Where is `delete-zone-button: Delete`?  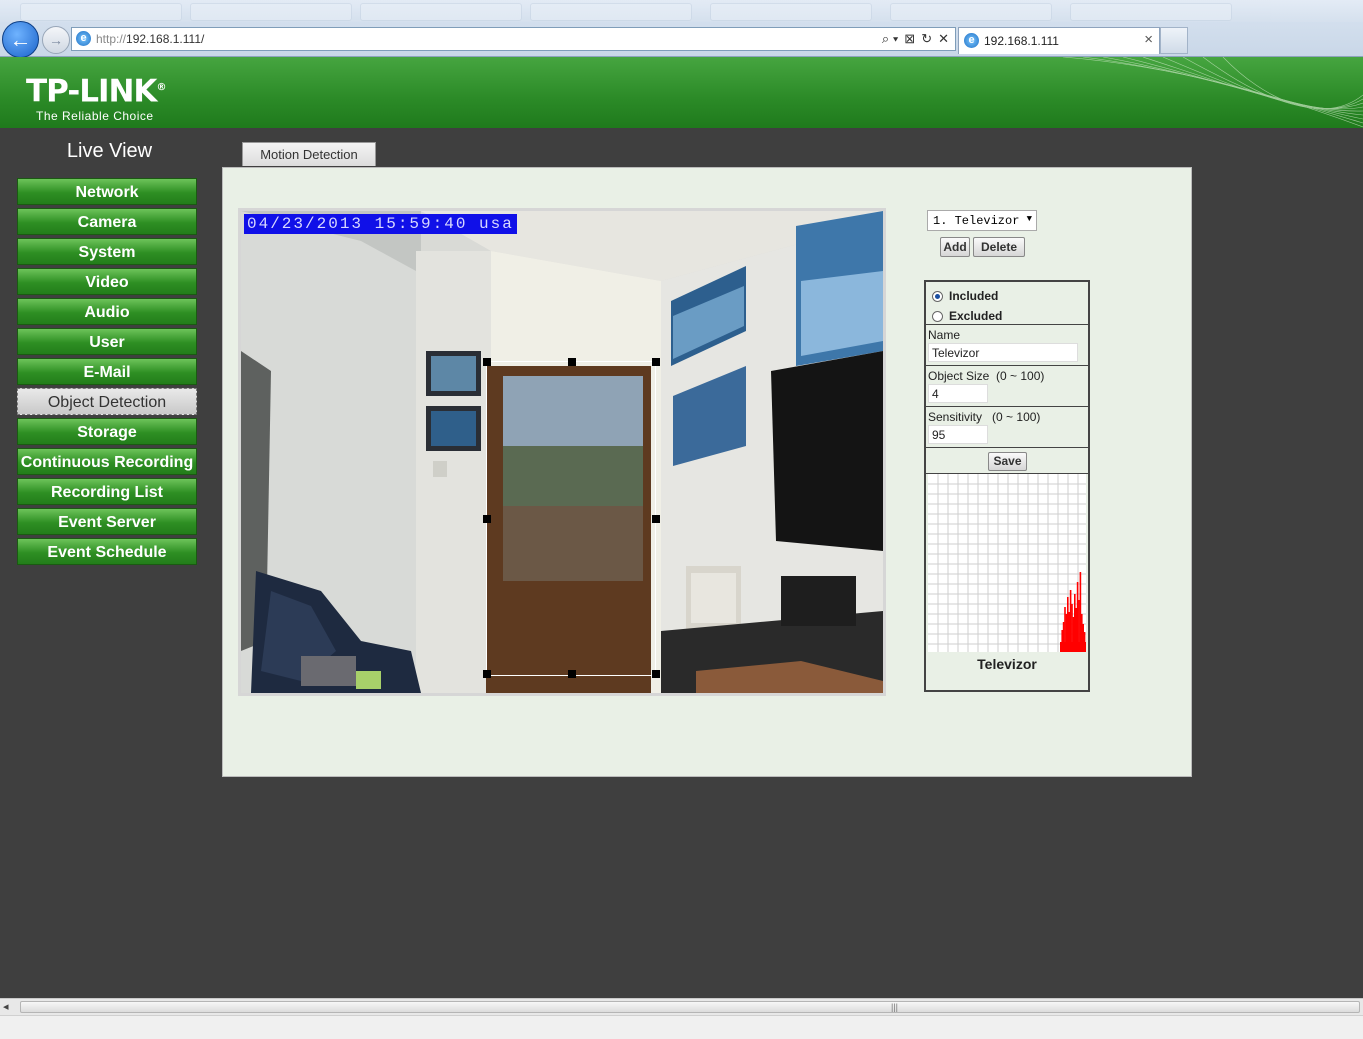
delete-zone-button: Delete is located at coordinates (999, 247).